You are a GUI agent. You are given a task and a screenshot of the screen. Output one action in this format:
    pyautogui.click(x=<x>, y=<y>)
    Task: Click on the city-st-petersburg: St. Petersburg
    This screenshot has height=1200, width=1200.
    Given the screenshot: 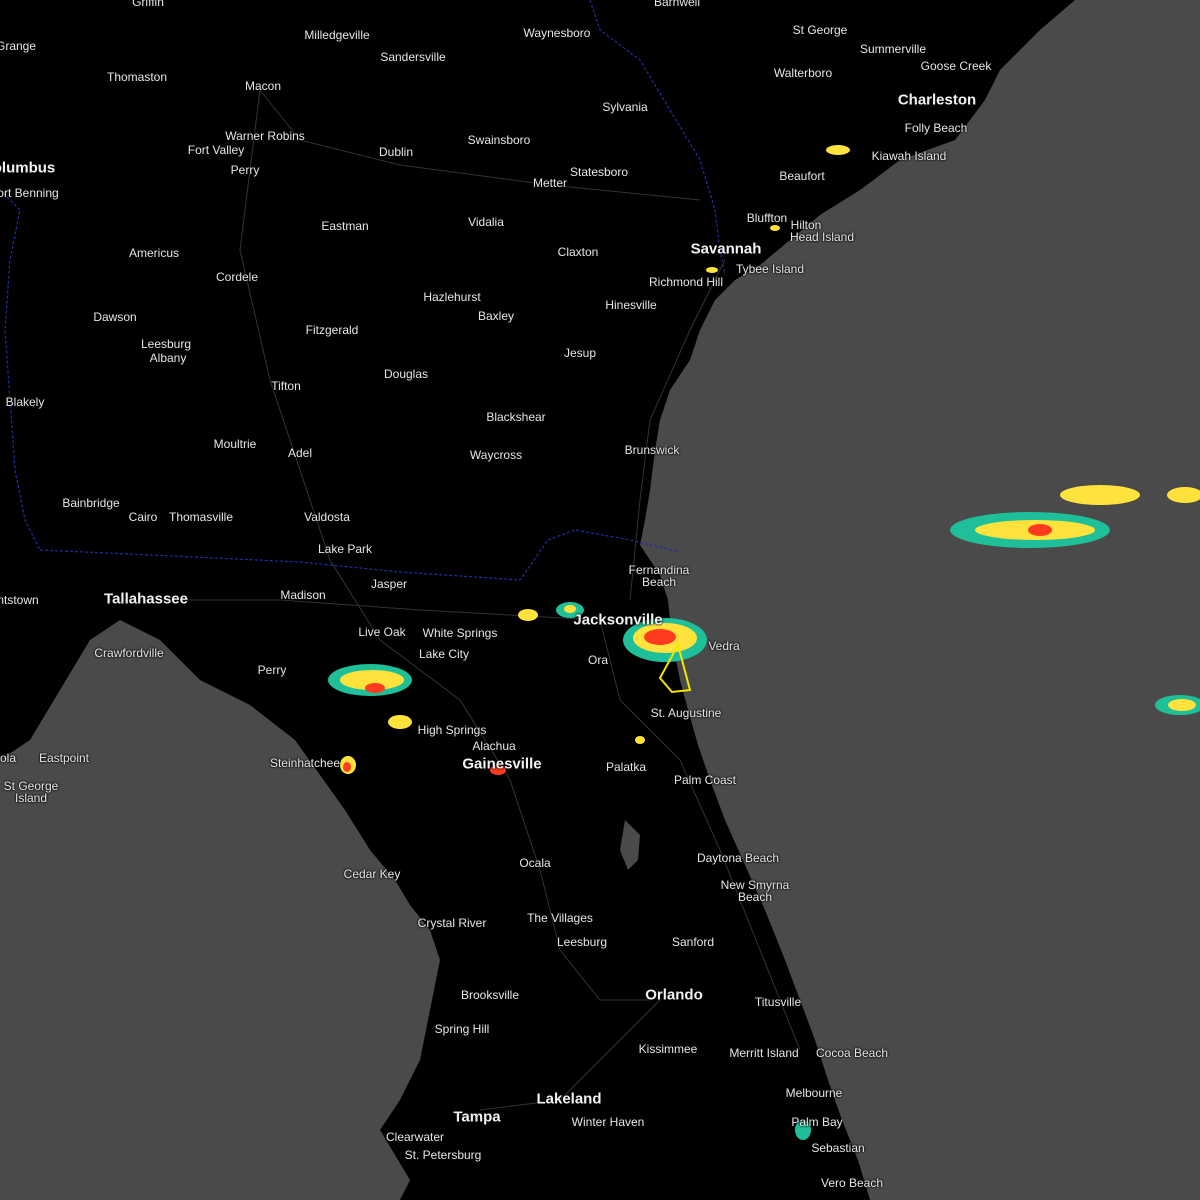 What is the action you would take?
    pyautogui.click(x=443, y=1155)
    